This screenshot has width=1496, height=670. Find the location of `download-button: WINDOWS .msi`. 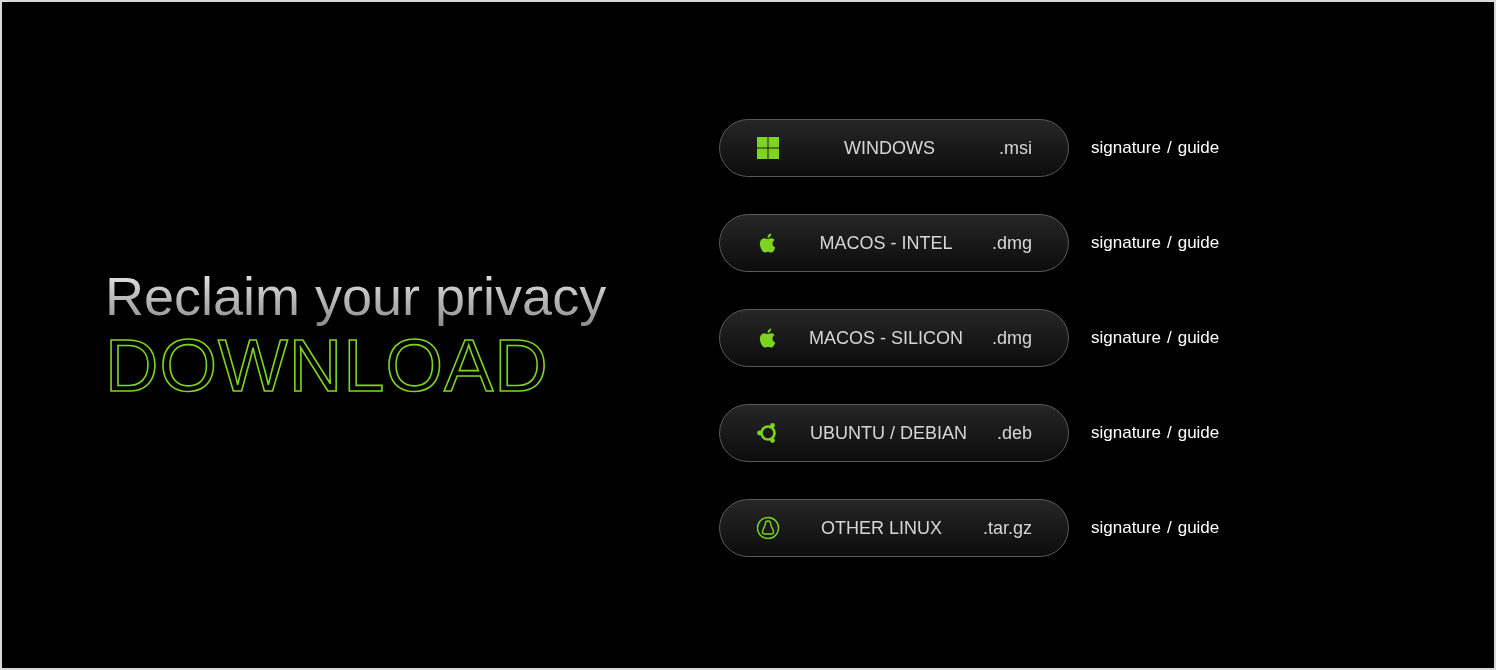

download-button: WINDOWS .msi is located at coordinates (894, 148).